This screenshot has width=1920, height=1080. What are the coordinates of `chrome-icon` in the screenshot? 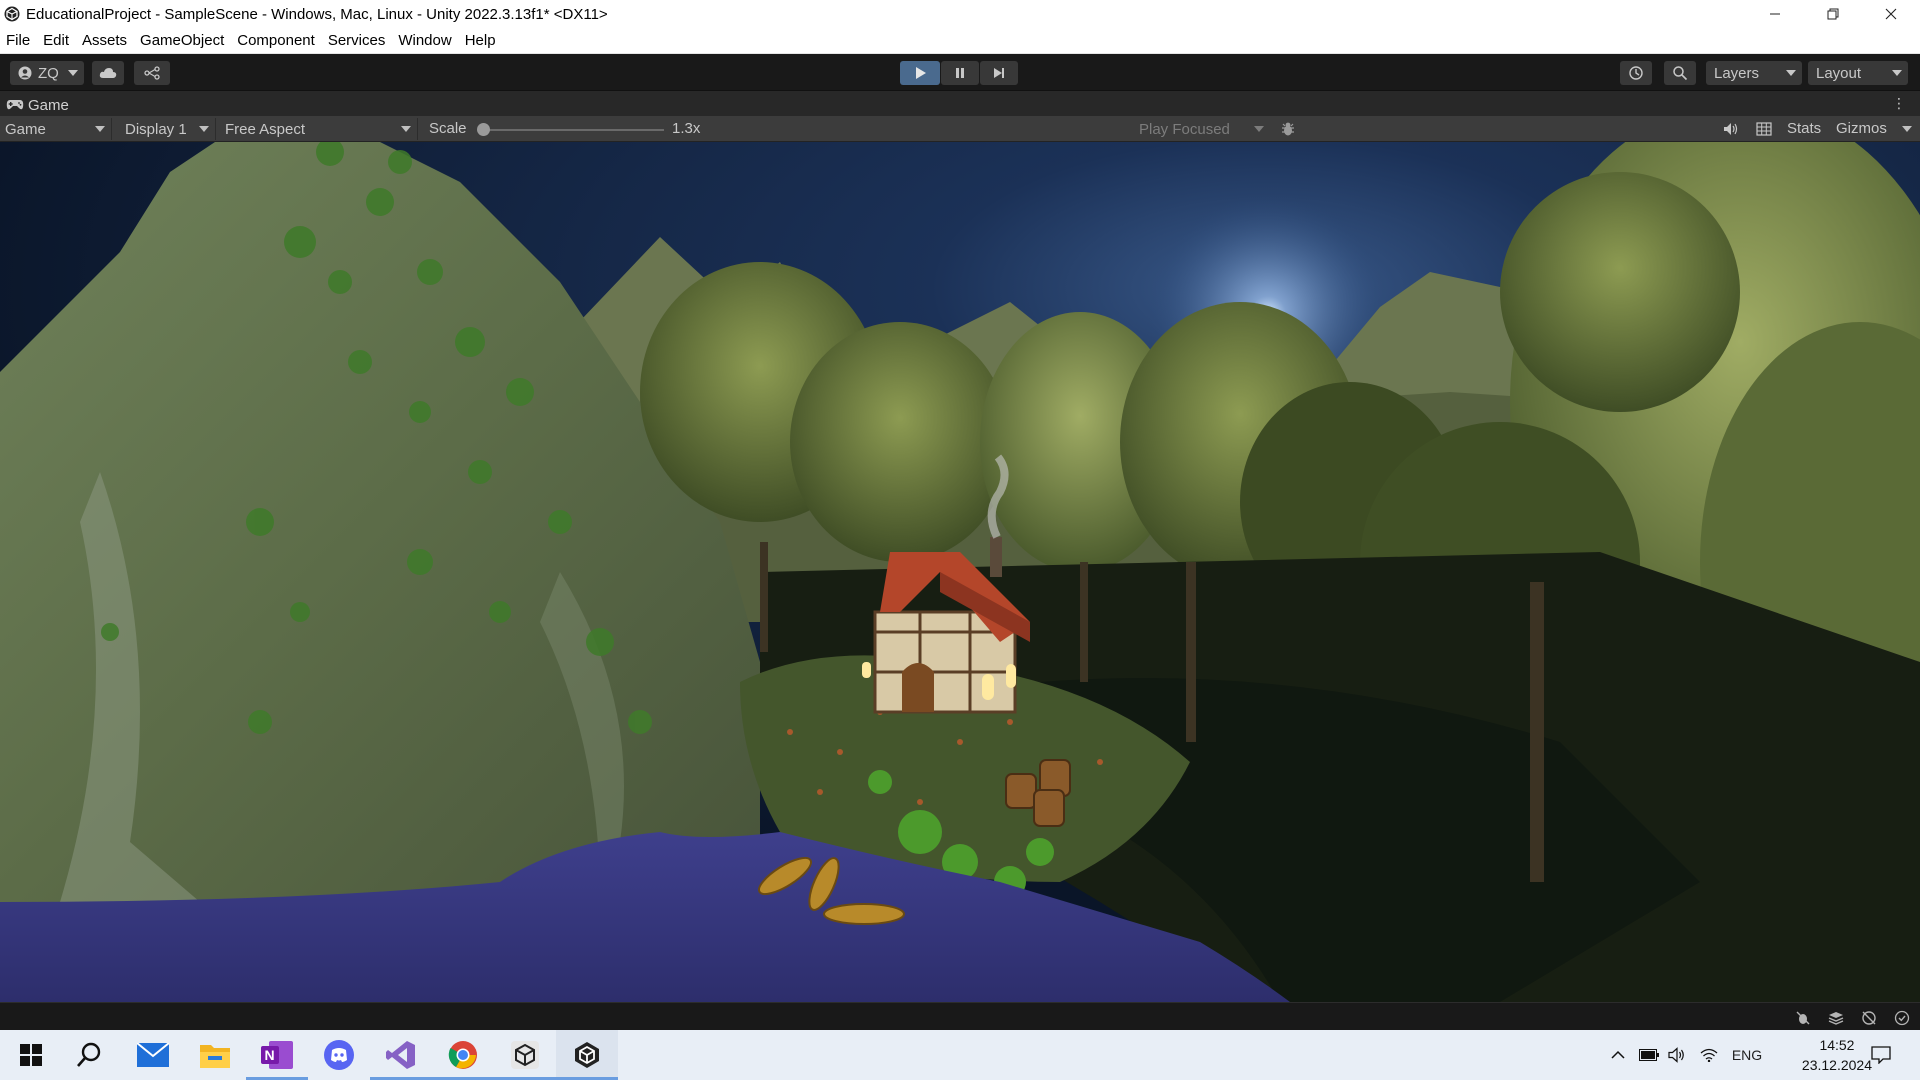 It's located at (462, 1055).